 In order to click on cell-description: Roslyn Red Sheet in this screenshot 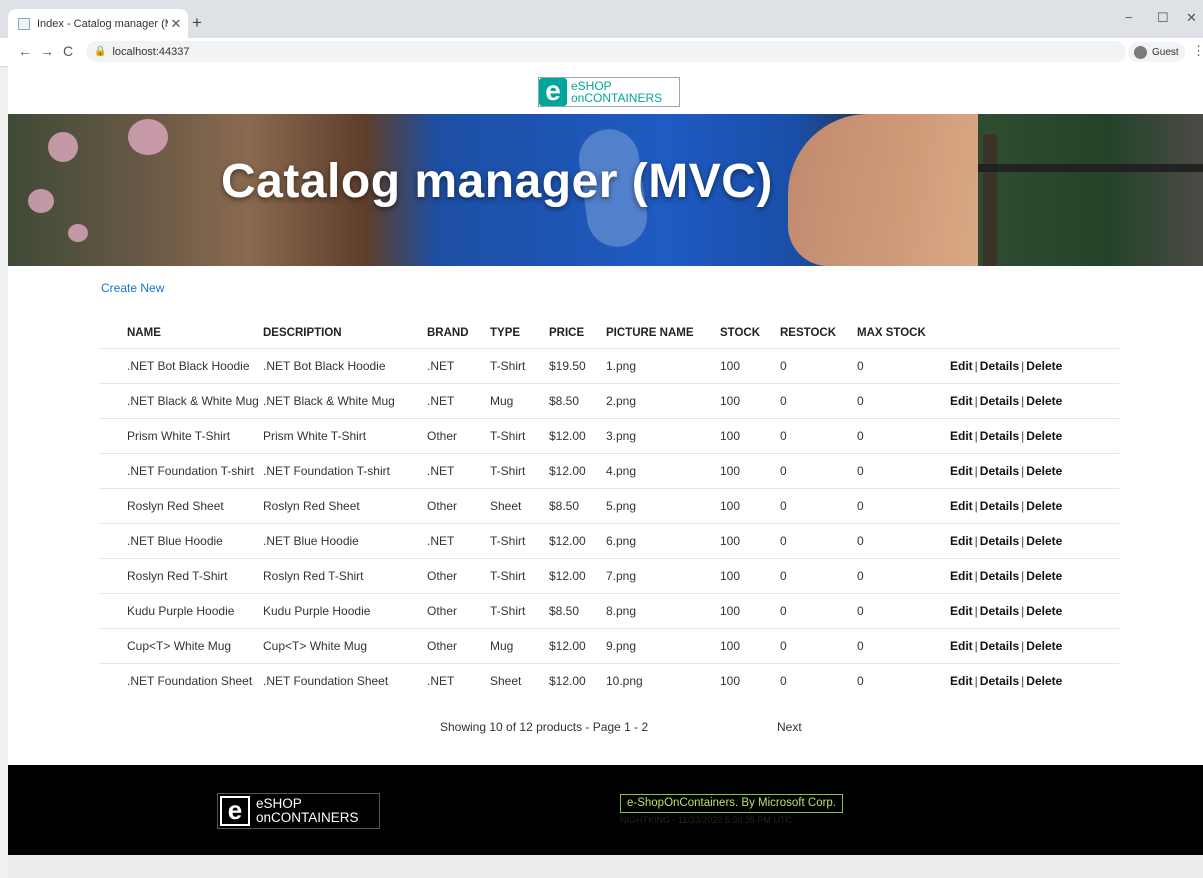, I will do `click(345, 506)`.